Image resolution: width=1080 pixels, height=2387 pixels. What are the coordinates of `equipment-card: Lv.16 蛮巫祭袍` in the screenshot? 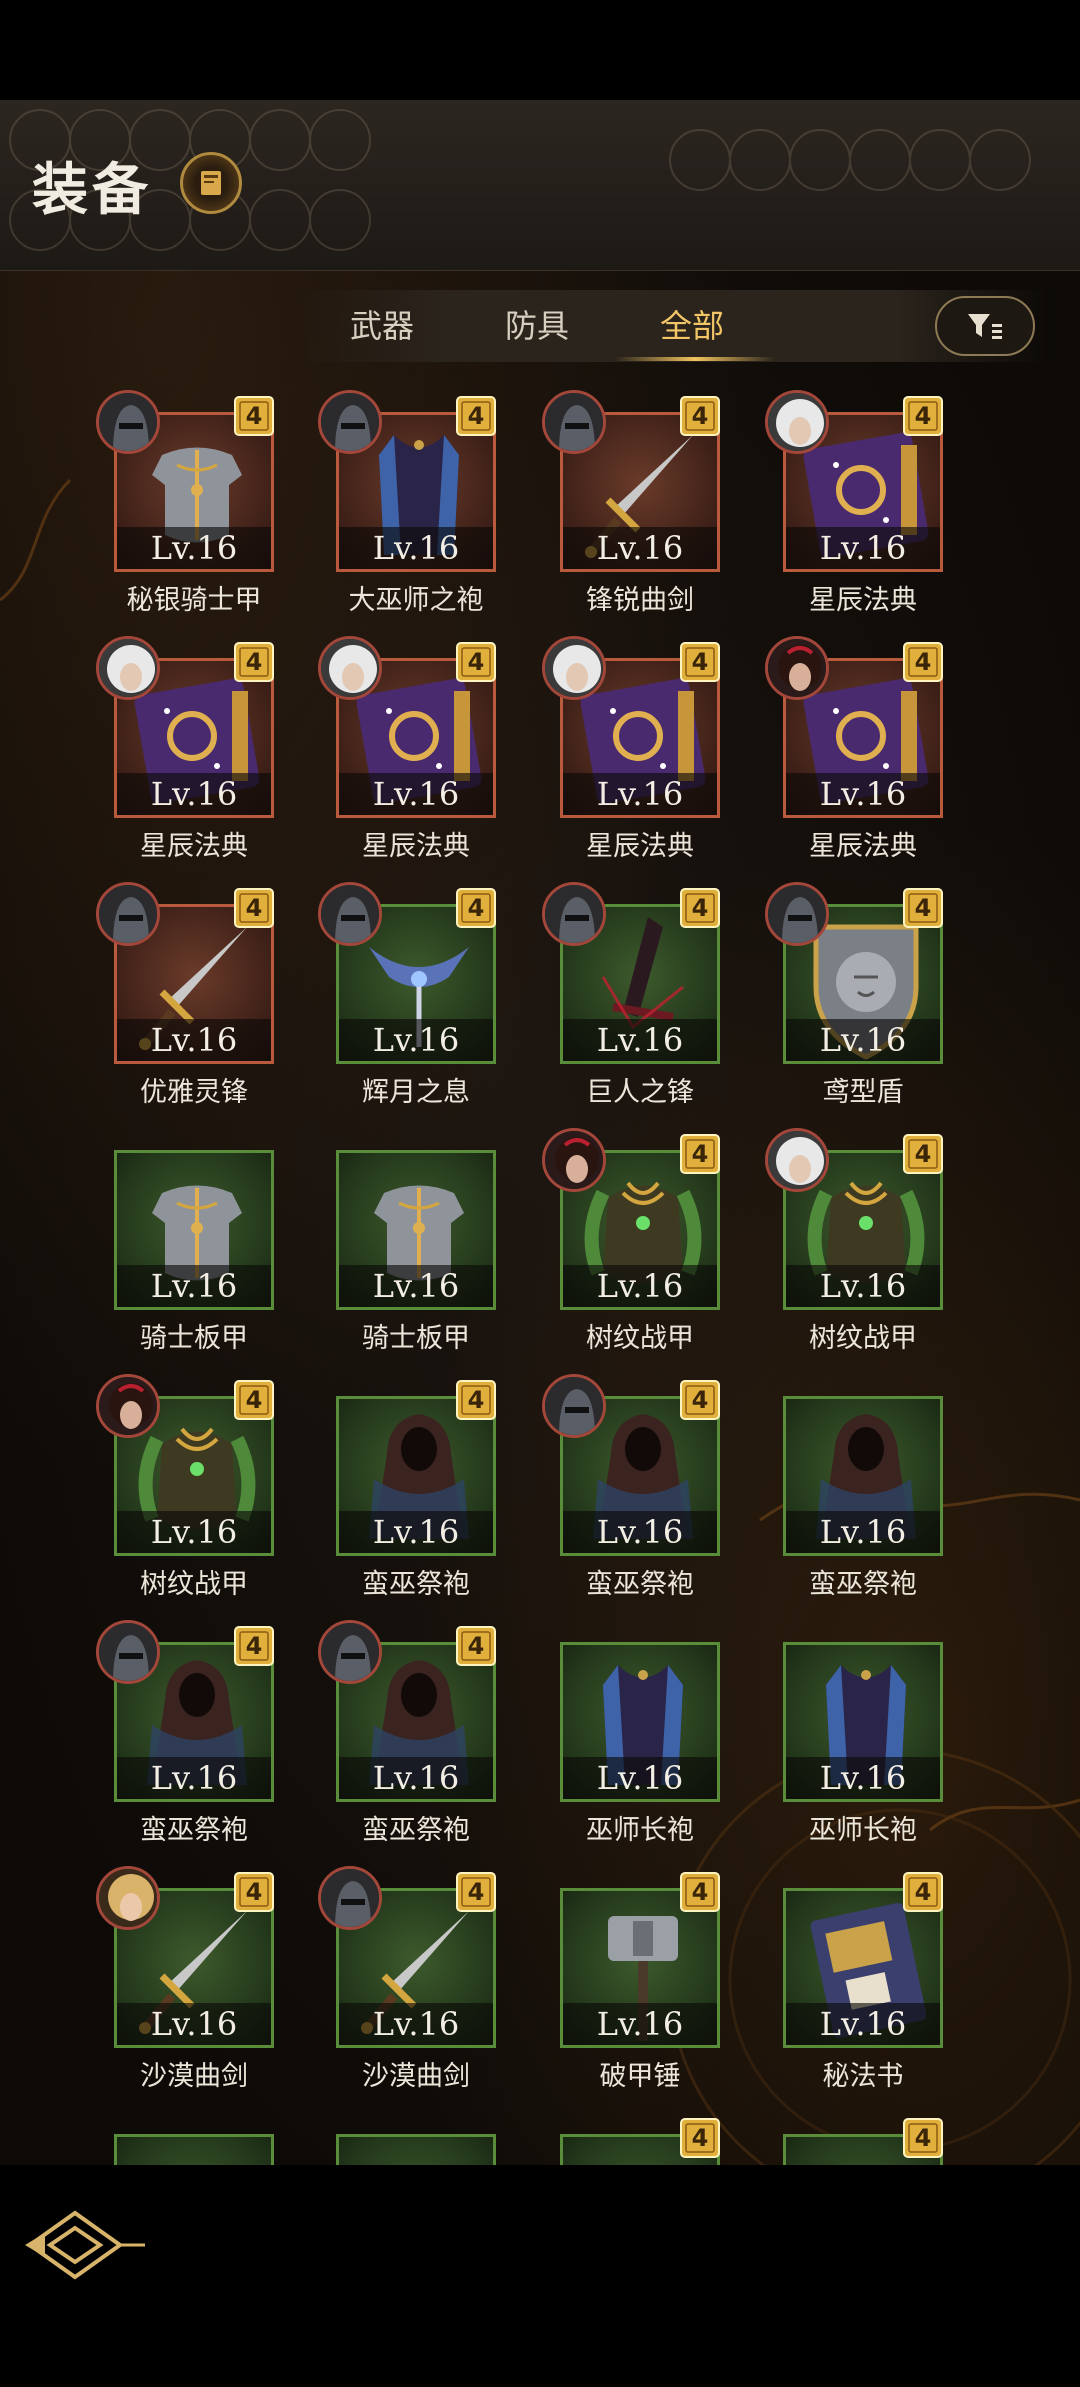 It's located at (855, 1494).